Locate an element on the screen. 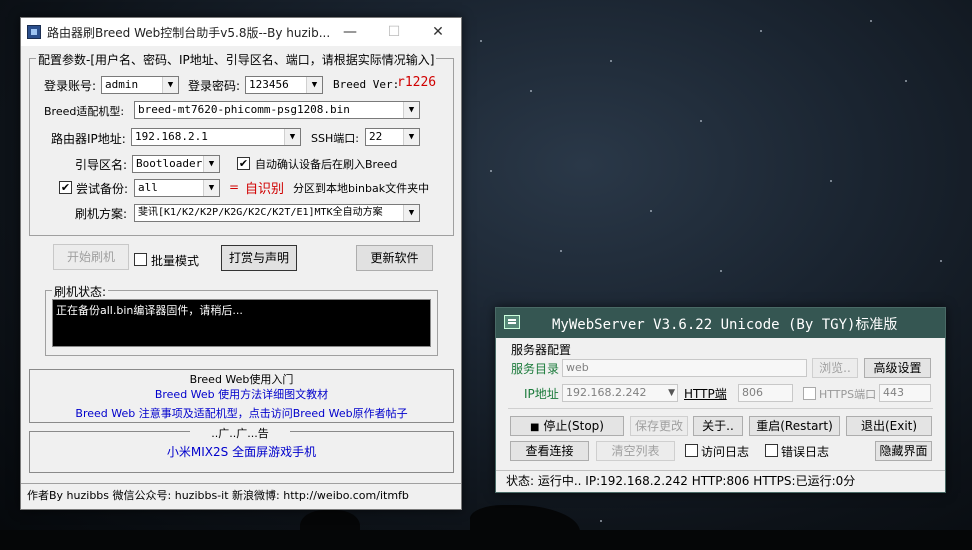  titlebar: MyWebServer V3.6.22 Unicode (By TGY)标准版 is located at coordinates (720, 323).